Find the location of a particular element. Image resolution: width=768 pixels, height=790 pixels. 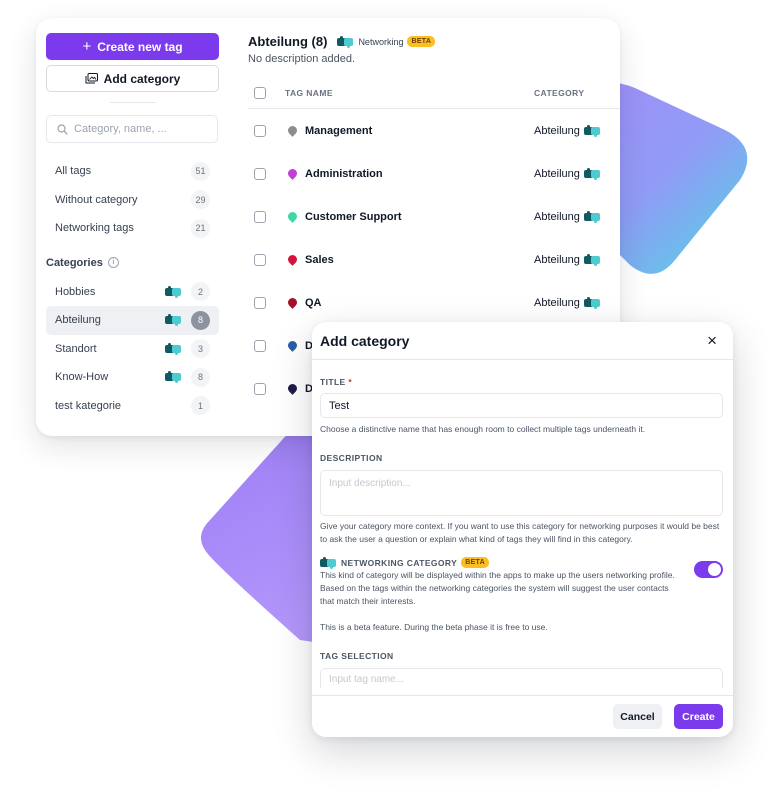

search-icon is located at coordinates (62, 129).